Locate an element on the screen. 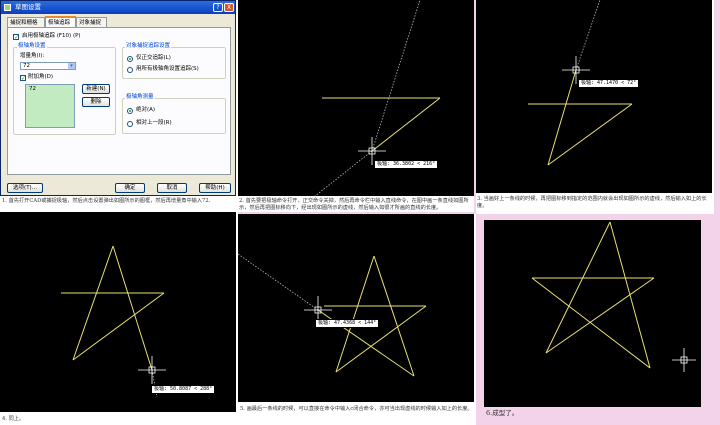 The height and width of the screenshot is (425, 720). measure-group is located at coordinates (174, 116).